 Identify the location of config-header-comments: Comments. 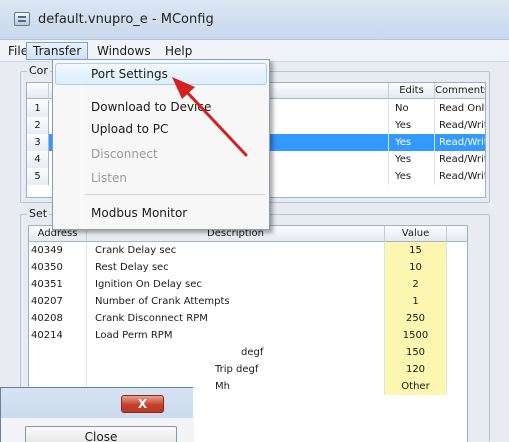
(460, 91).